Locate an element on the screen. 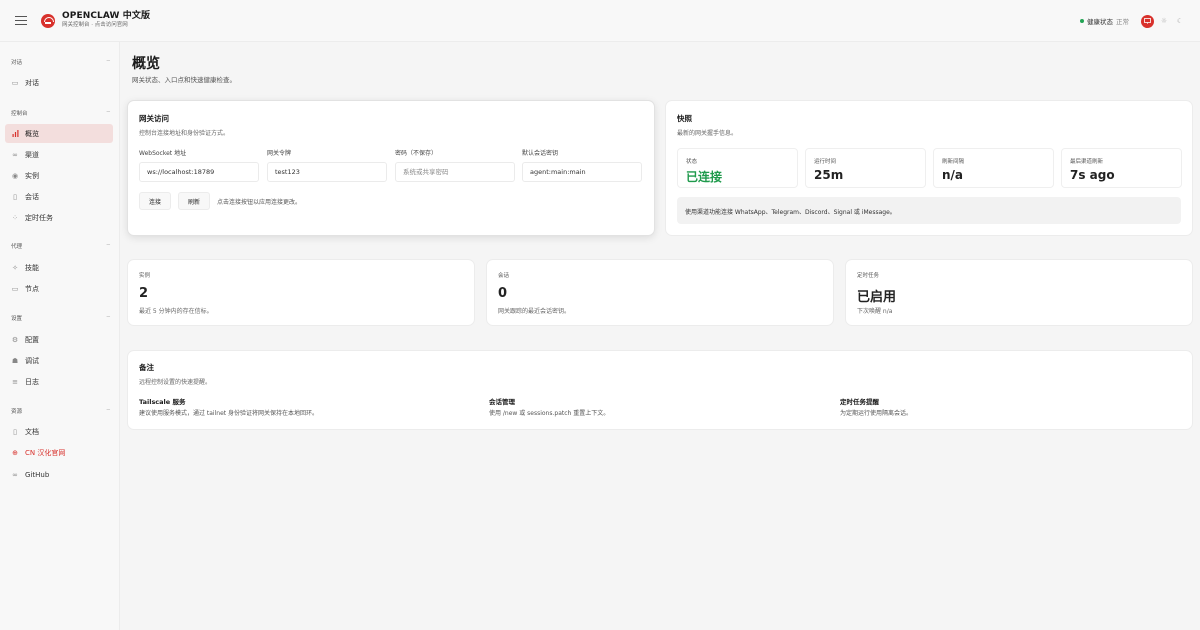 The width and height of the screenshot is (1200, 630). sidebar-item-label: 概览 is located at coordinates (32, 133).